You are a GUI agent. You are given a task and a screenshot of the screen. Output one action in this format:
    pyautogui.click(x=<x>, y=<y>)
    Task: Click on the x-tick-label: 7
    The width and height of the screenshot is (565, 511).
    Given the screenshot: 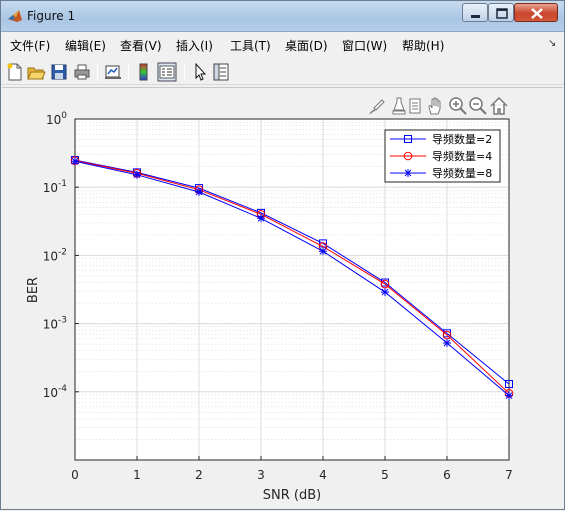 What is the action you would take?
    pyautogui.click(x=509, y=475)
    